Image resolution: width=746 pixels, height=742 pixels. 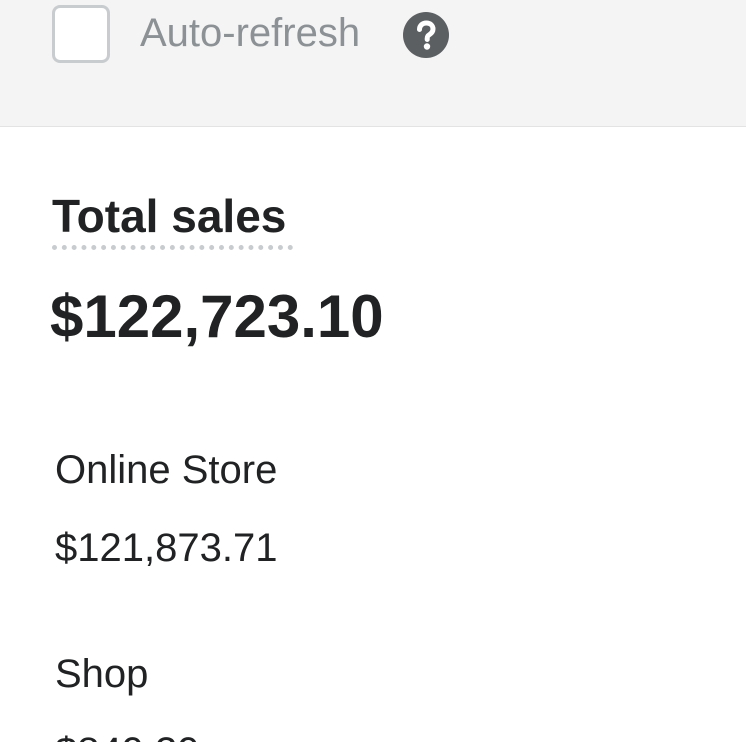 What do you see at coordinates (102, 674) in the screenshot?
I see `channel-label-shop: Shop` at bounding box center [102, 674].